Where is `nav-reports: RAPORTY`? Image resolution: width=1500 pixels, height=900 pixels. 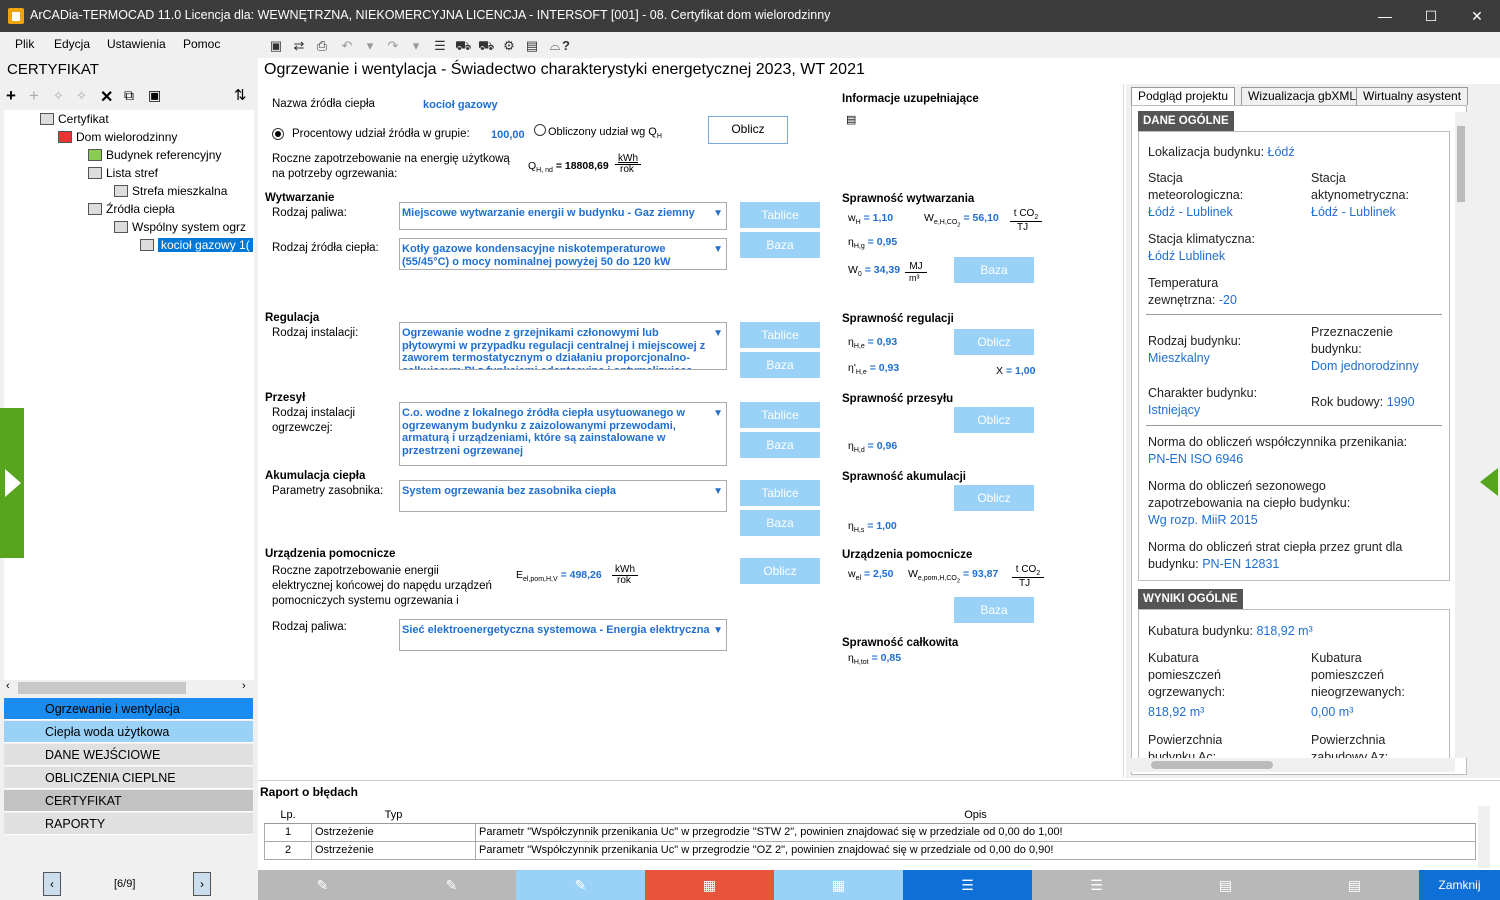
nav-reports: RAPORTY is located at coordinates (128, 824).